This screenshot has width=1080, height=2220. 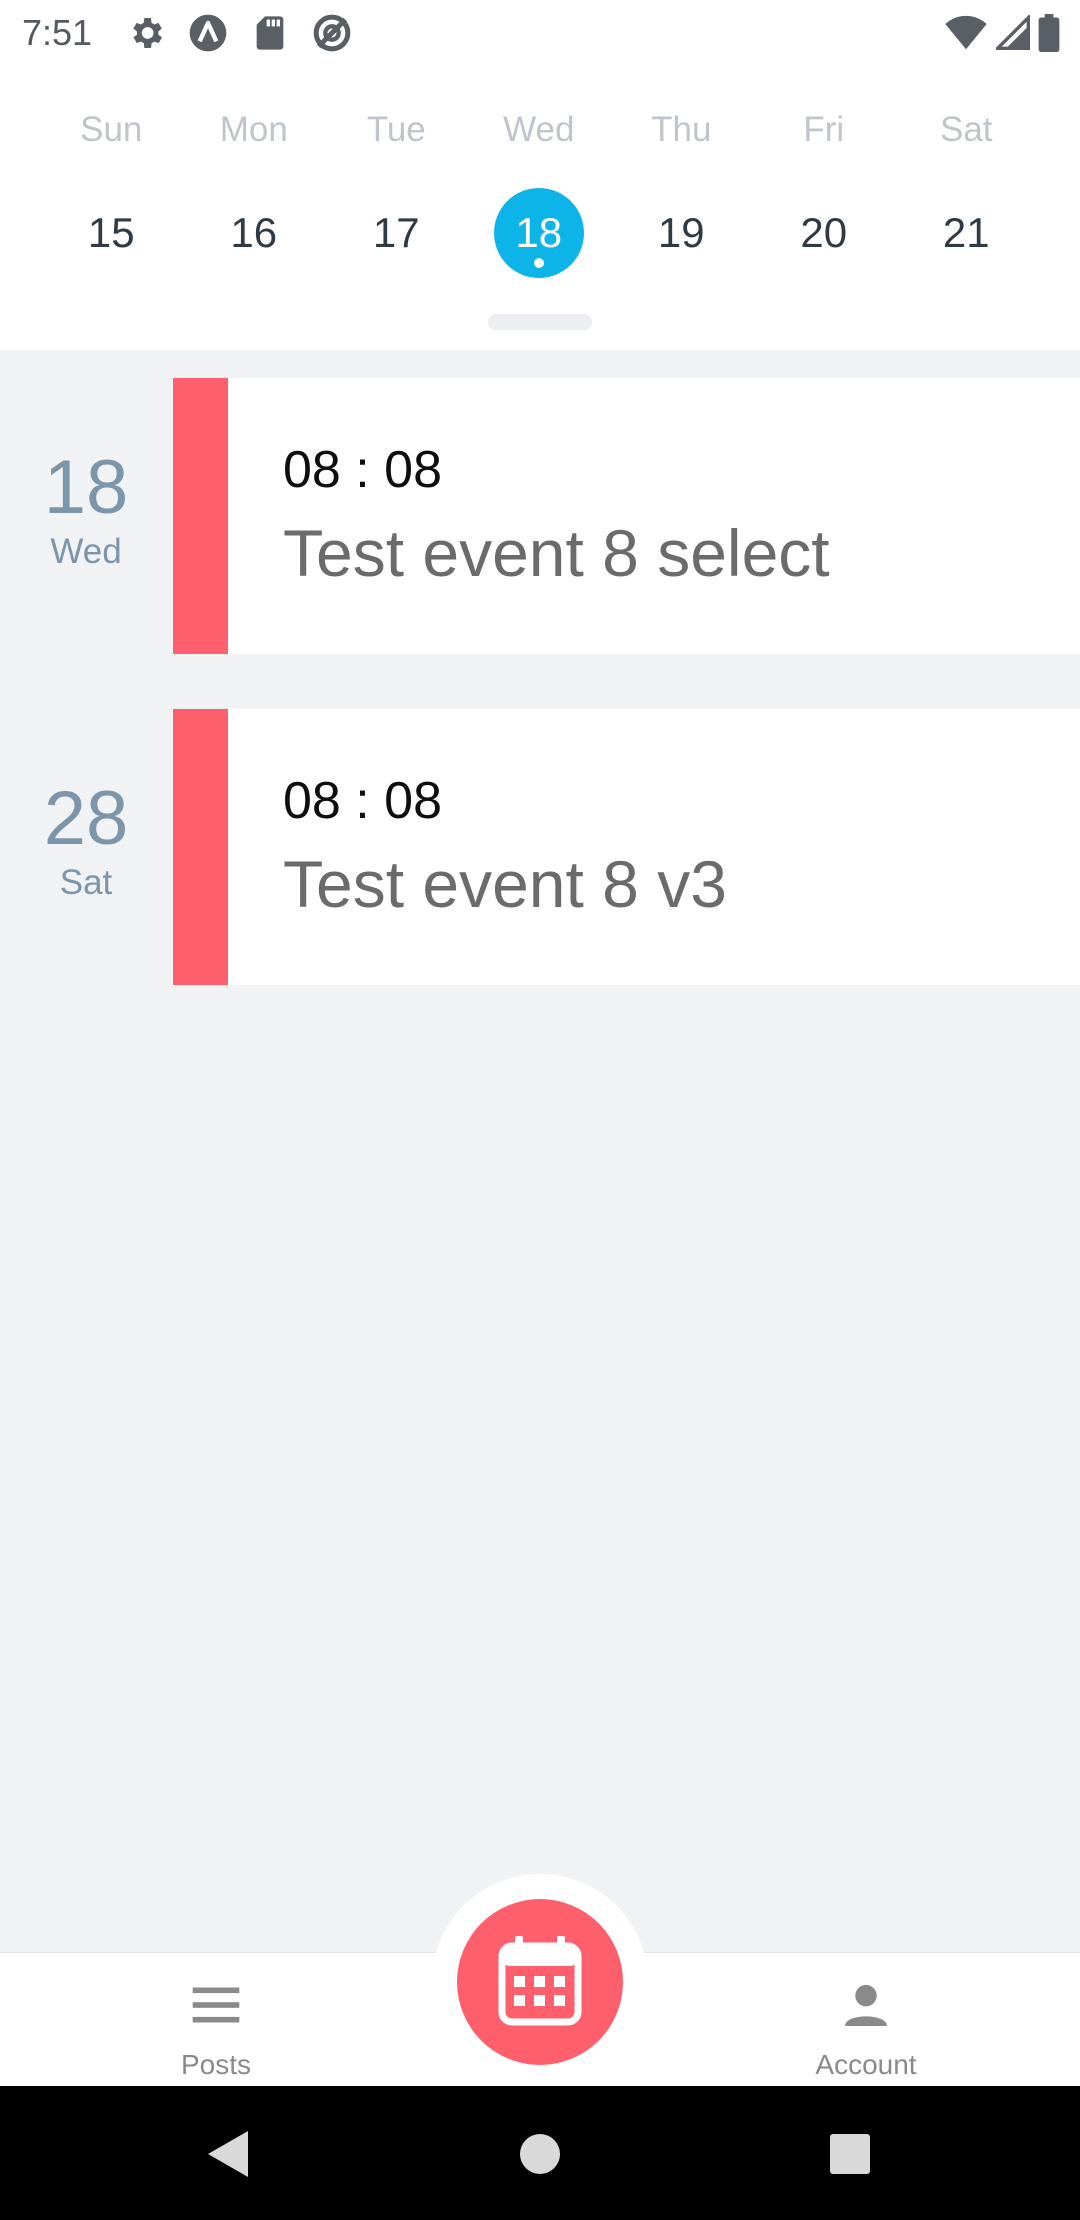 I want to click on back-icon, so click(x=231, y=2154).